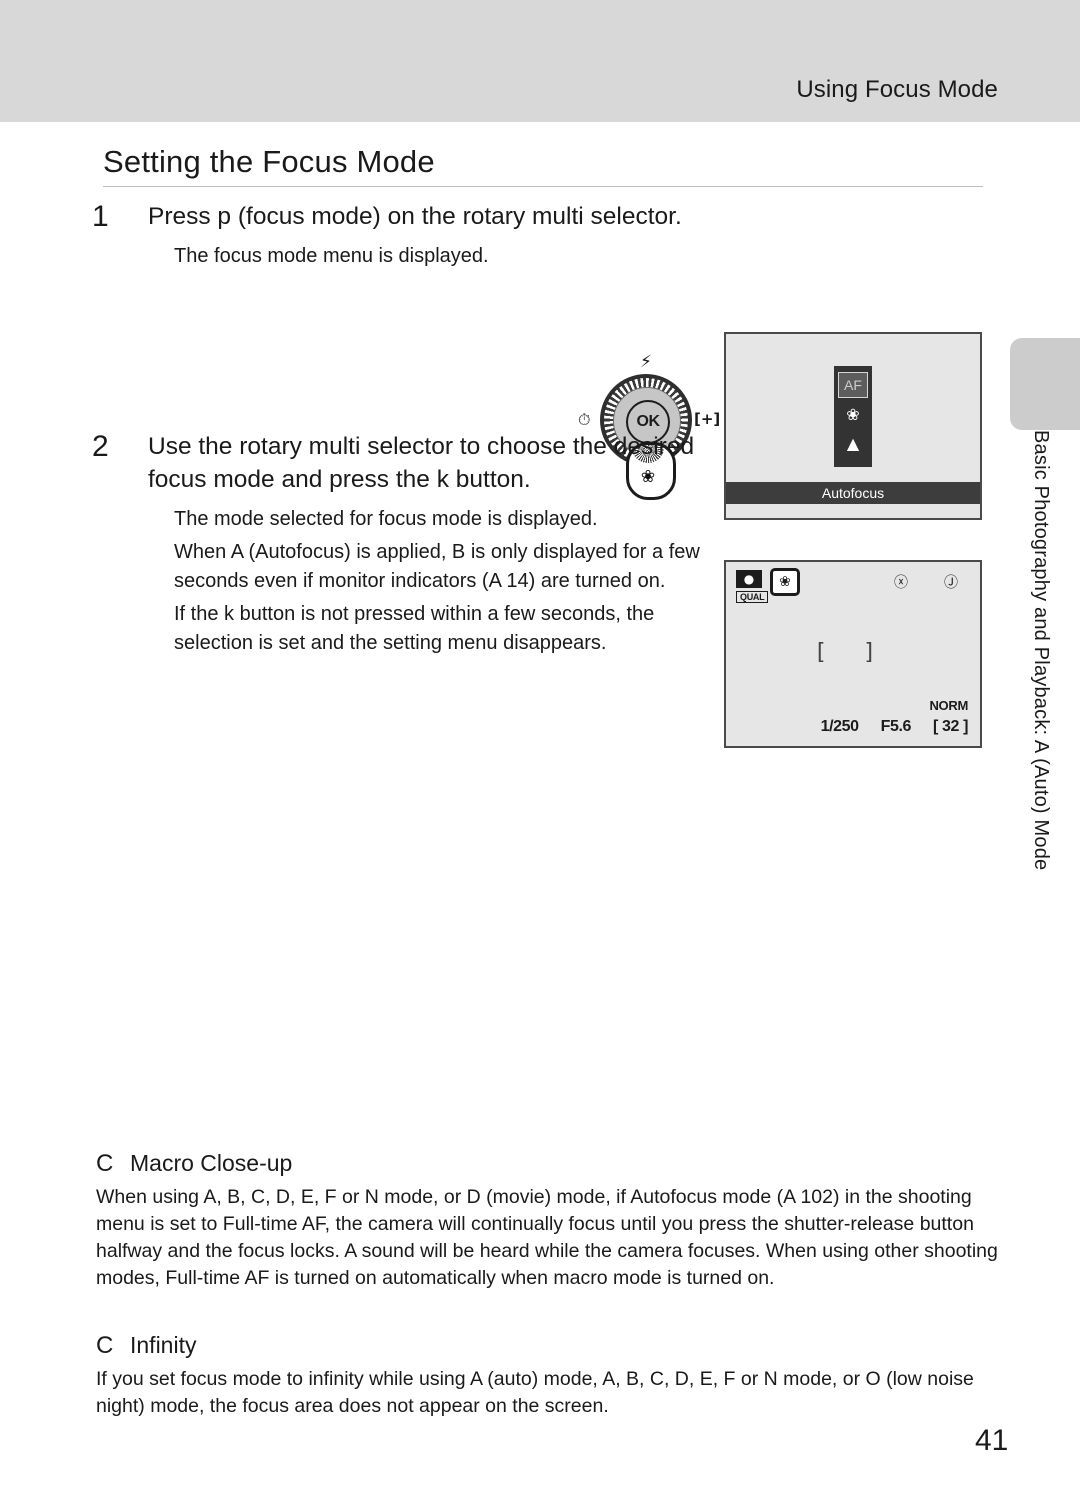 The width and height of the screenshot is (1080, 1486). Describe the element at coordinates (897, 89) in the screenshot. I see `running-head: Using Focus Mode` at that location.